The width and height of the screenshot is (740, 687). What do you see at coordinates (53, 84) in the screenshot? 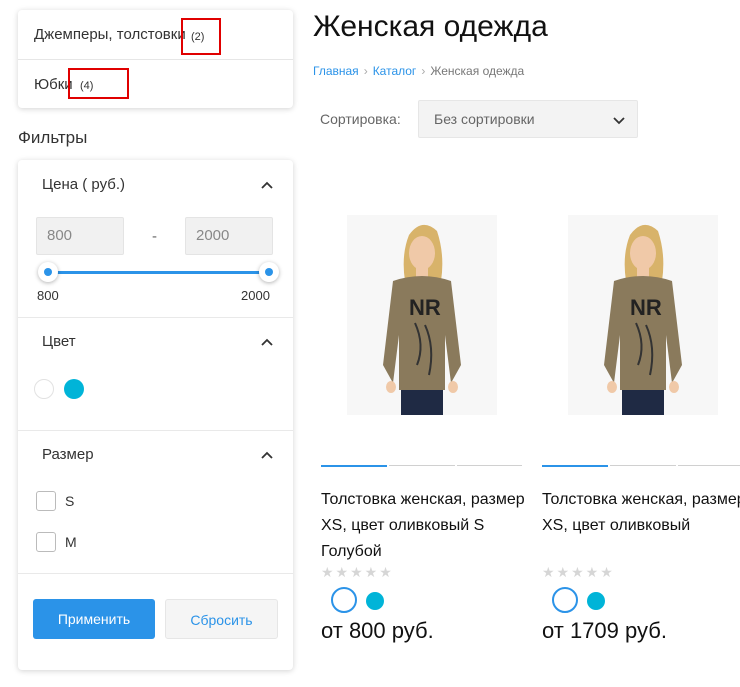
I see `category-label: Юбки` at bounding box center [53, 84].